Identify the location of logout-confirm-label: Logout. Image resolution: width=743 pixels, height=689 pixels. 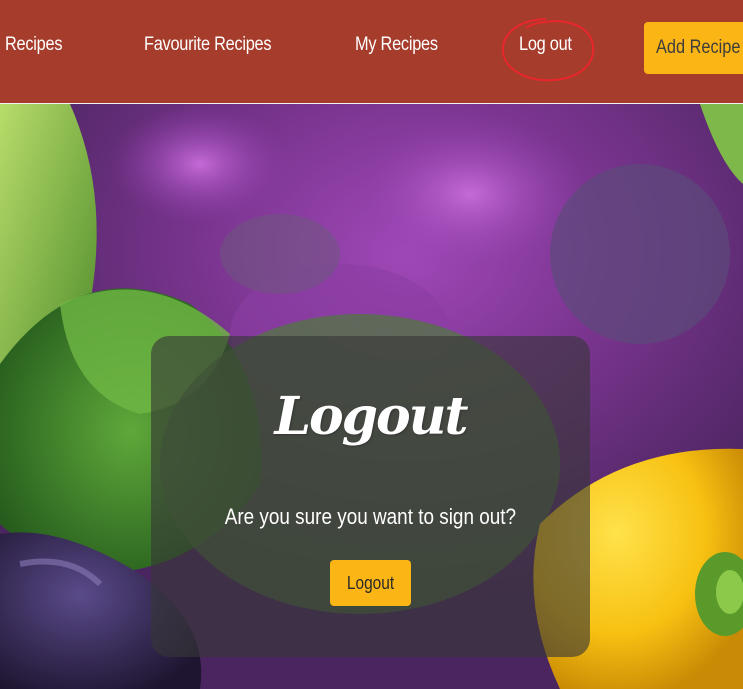
(370, 582).